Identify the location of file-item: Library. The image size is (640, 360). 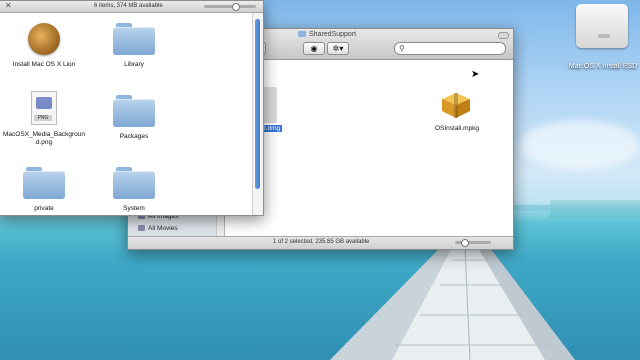
(134, 46).